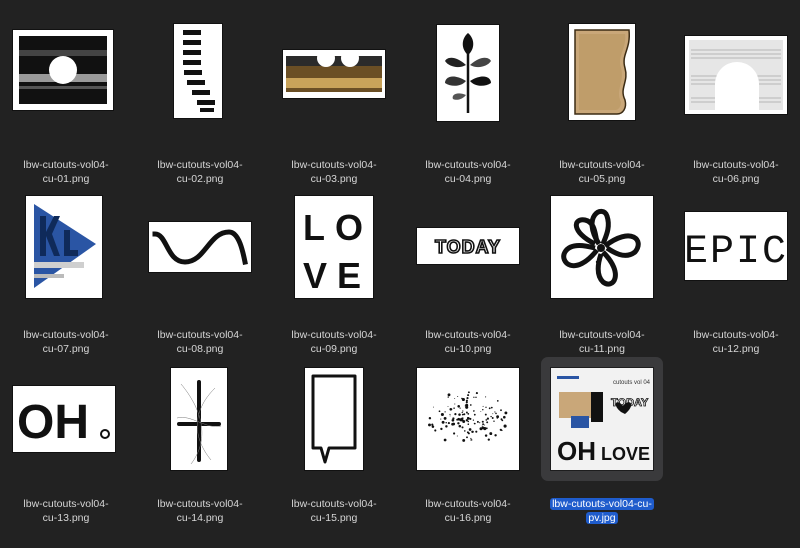 Image resolution: width=800 pixels, height=548 pixels. What do you see at coordinates (200, 275) in the screenshot?
I see `file-item: lbw-cutouts-vol04- cu-08.png` at bounding box center [200, 275].